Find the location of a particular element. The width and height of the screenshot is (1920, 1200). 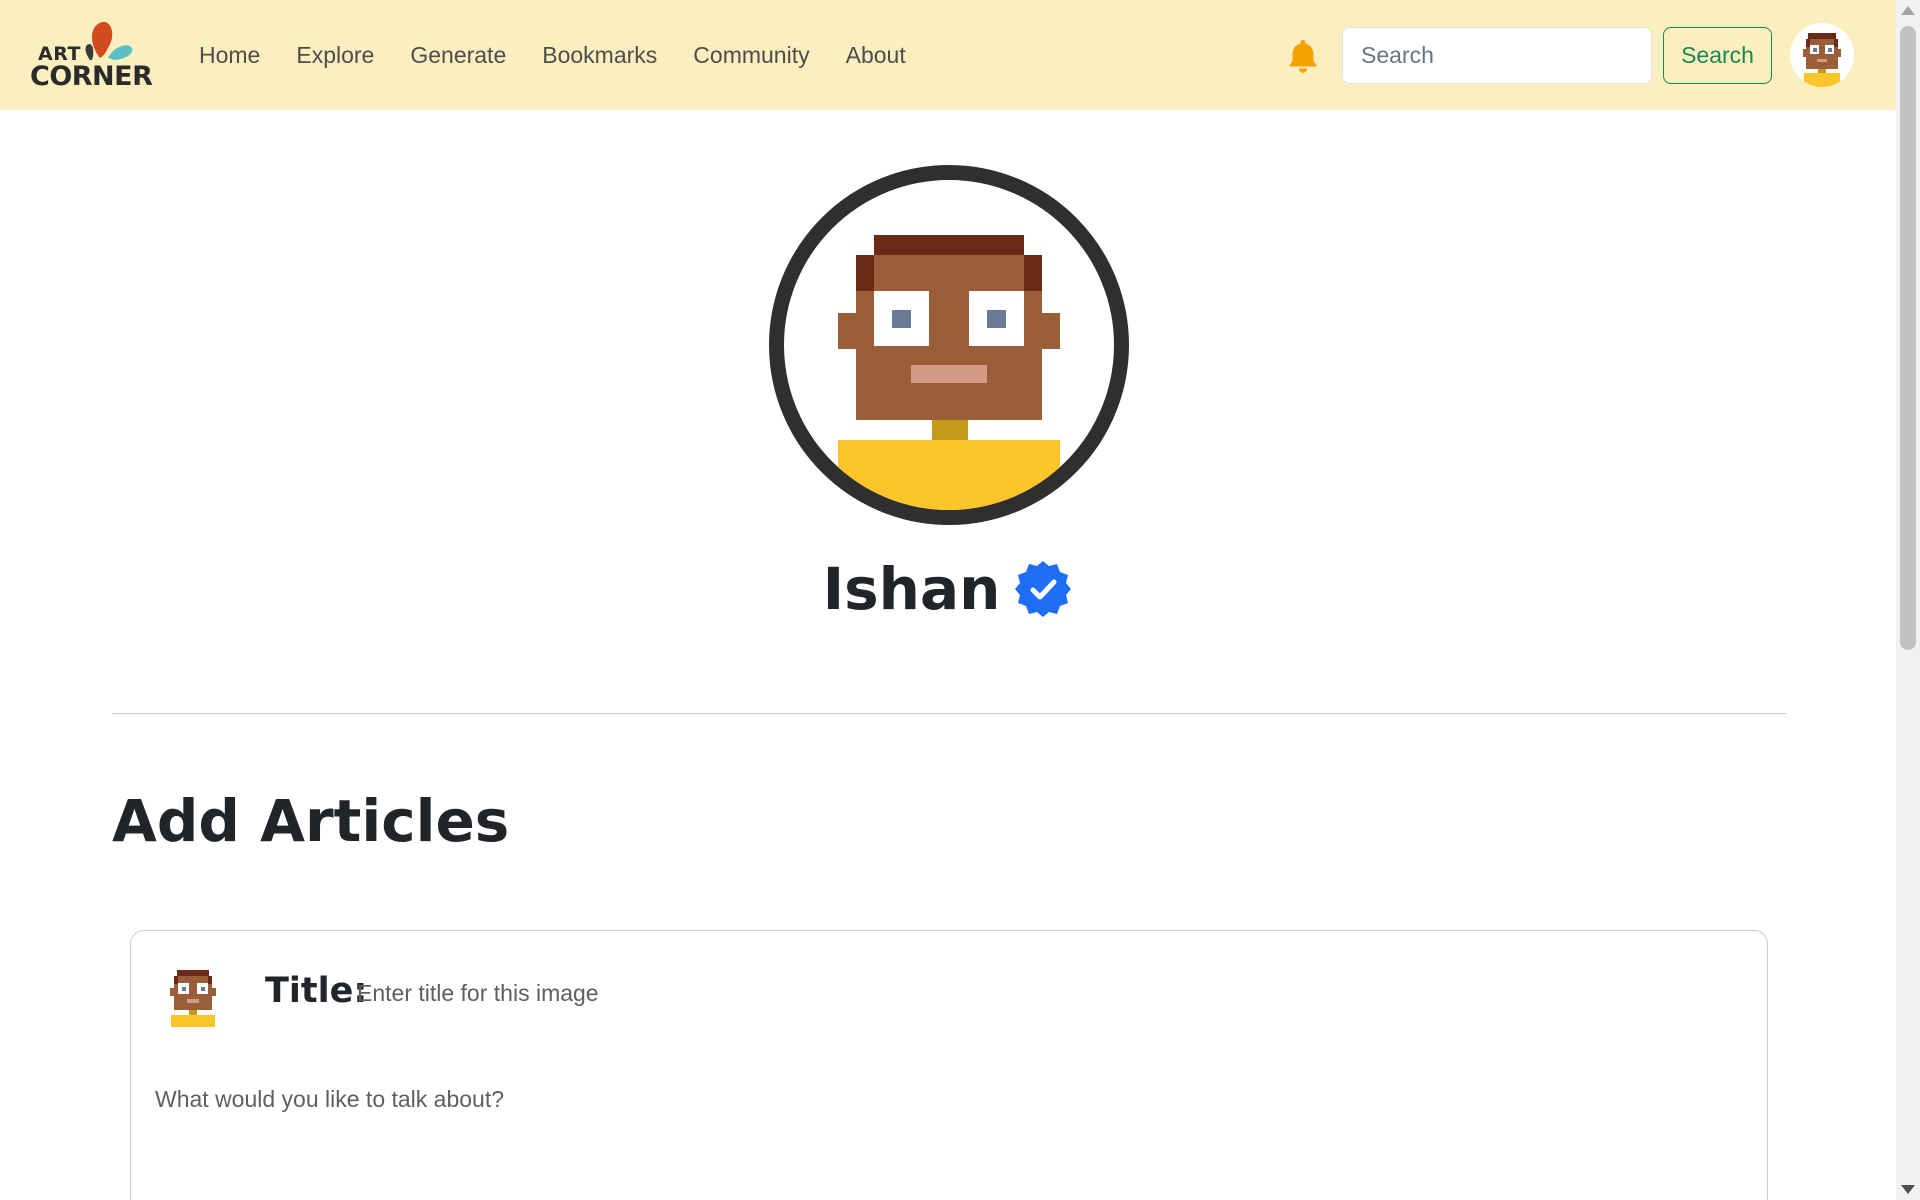

user-avatar-icon is located at coordinates (1822, 60).